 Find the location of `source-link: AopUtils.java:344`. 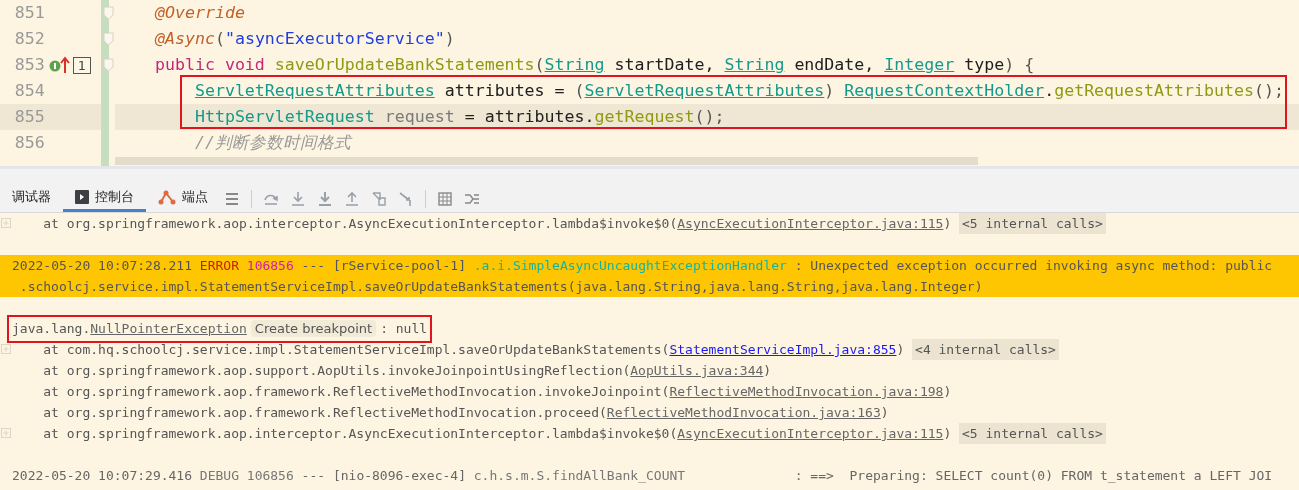

source-link: AopUtils.java:344 is located at coordinates (697, 370).